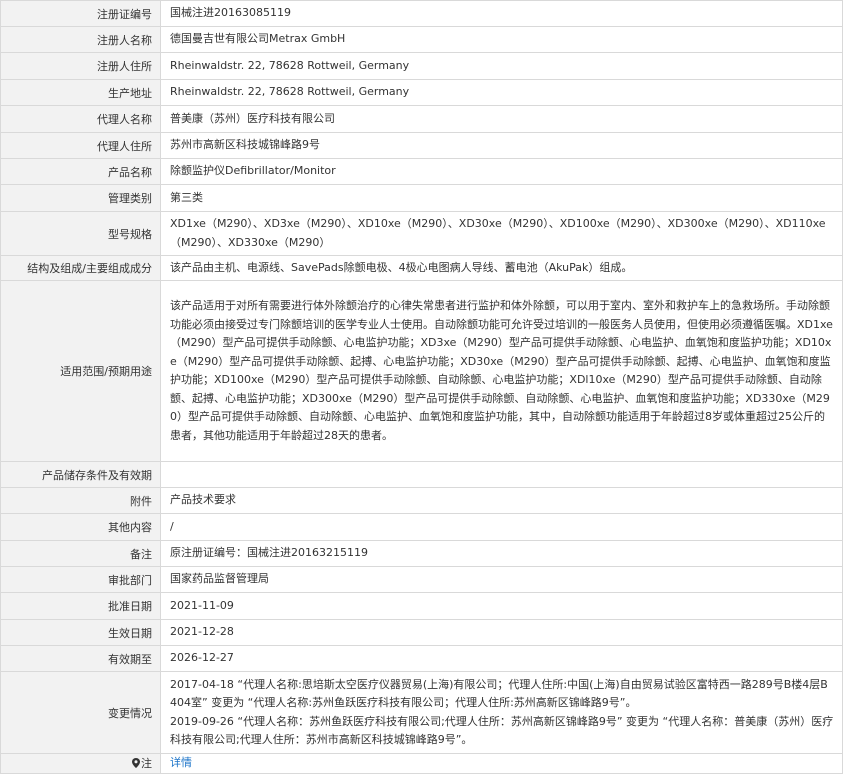 The width and height of the screenshot is (846, 782). Describe the element at coordinates (501, 579) in the screenshot. I see `value-approval-department: 国家药品监督管理局` at that location.